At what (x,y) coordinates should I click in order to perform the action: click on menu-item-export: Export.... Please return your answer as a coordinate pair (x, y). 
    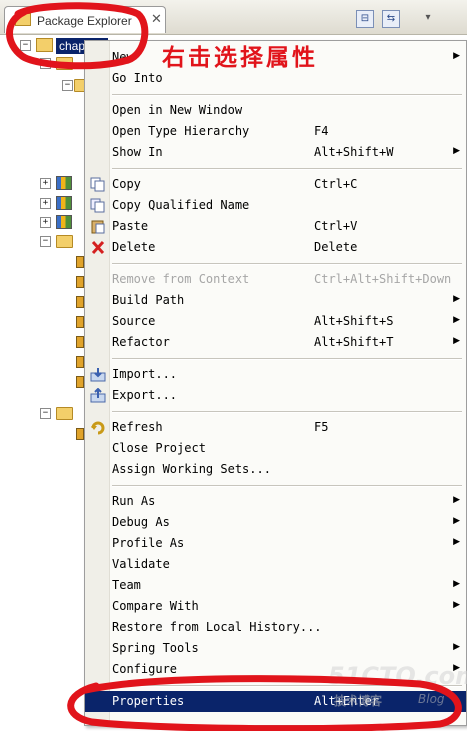
    Looking at the image, I should click on (275, 395).